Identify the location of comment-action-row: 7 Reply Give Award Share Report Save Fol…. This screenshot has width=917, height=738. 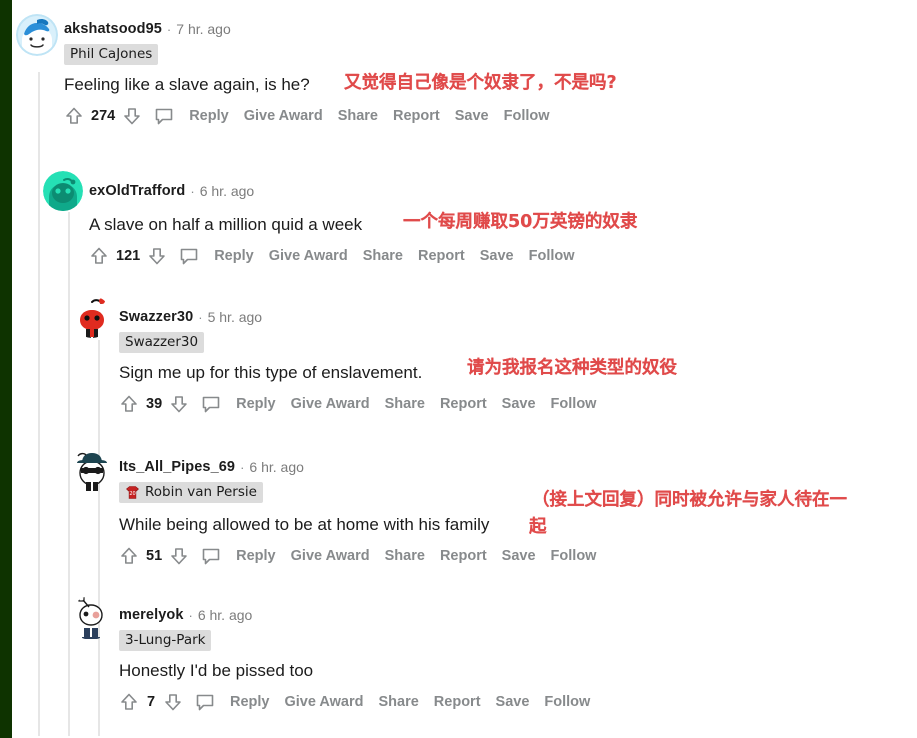
(354, 702).